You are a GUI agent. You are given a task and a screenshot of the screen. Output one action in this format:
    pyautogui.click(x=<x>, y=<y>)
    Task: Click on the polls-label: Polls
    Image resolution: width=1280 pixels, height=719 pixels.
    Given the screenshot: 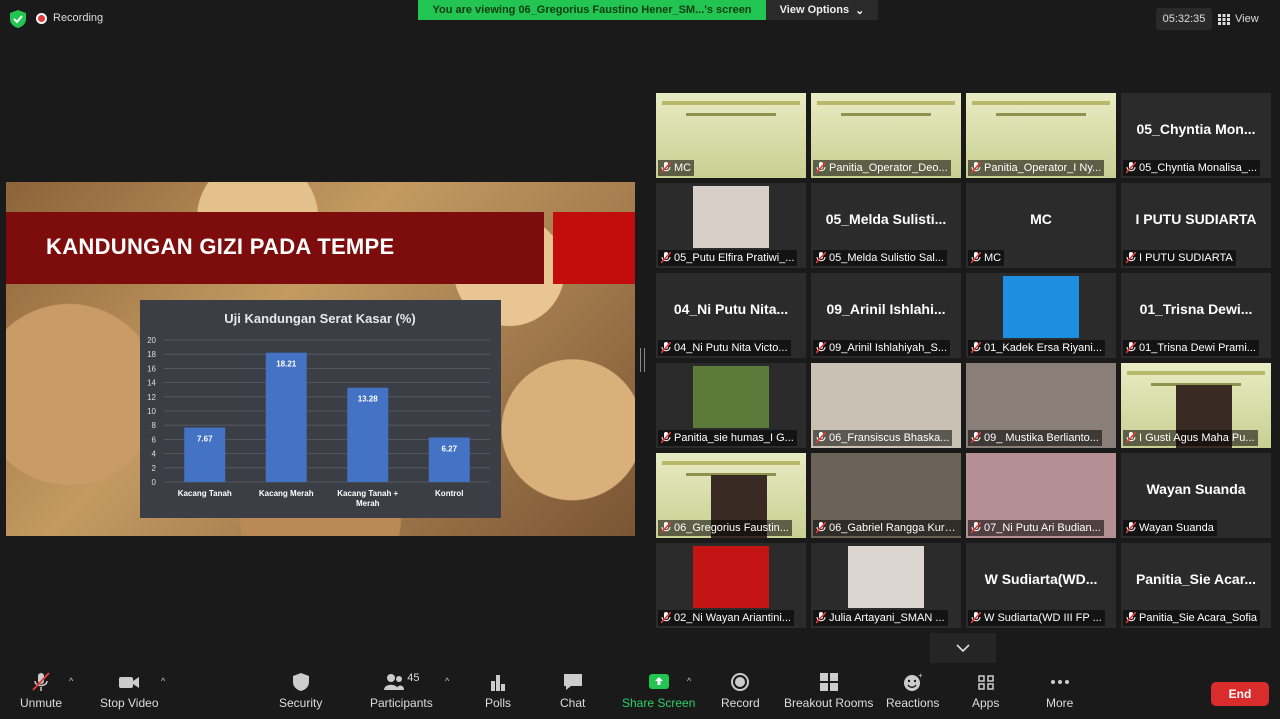 What is the action you would take?
    pyautogui.click(x=498, y=703)
    